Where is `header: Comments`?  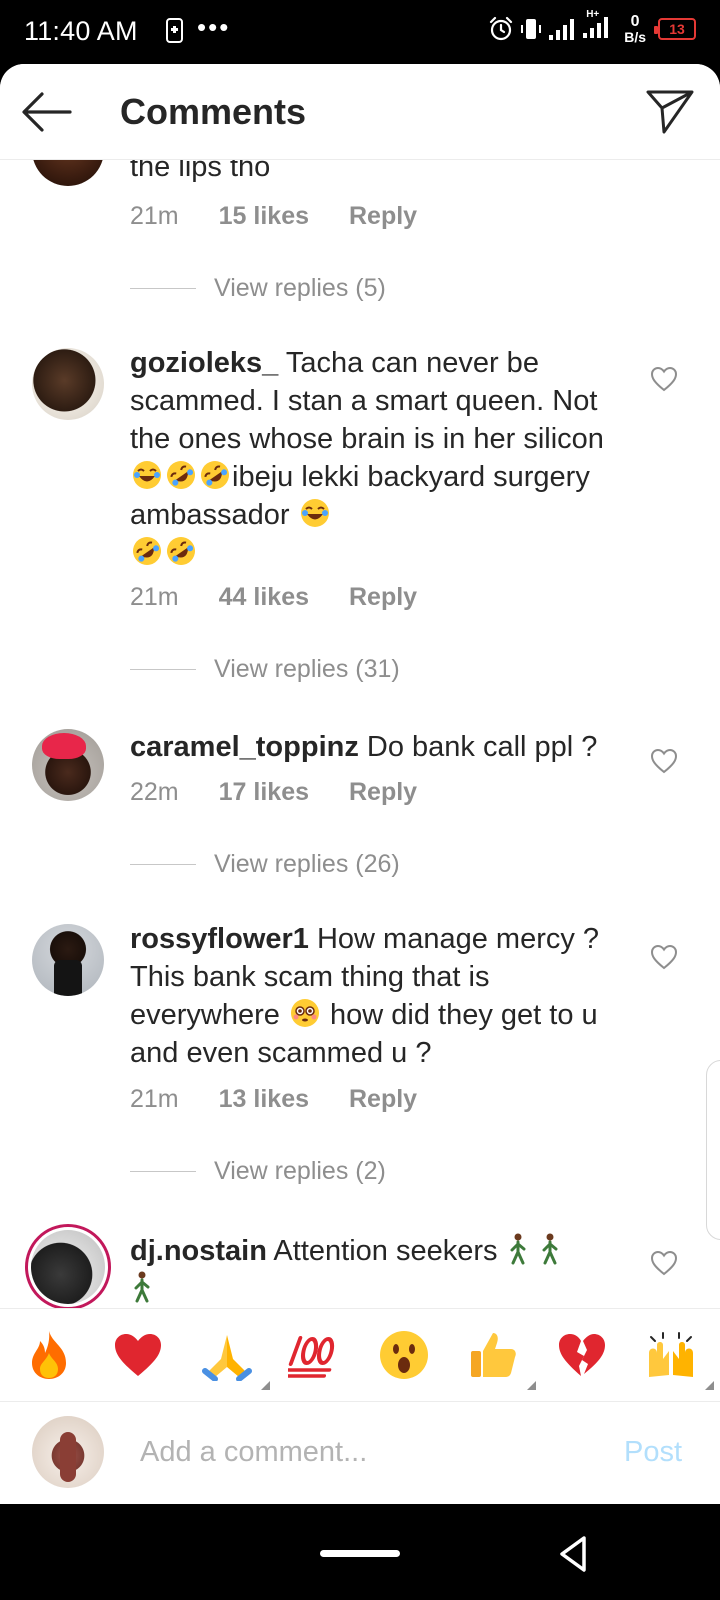
header: Comments is located at coordinates (360, 112).